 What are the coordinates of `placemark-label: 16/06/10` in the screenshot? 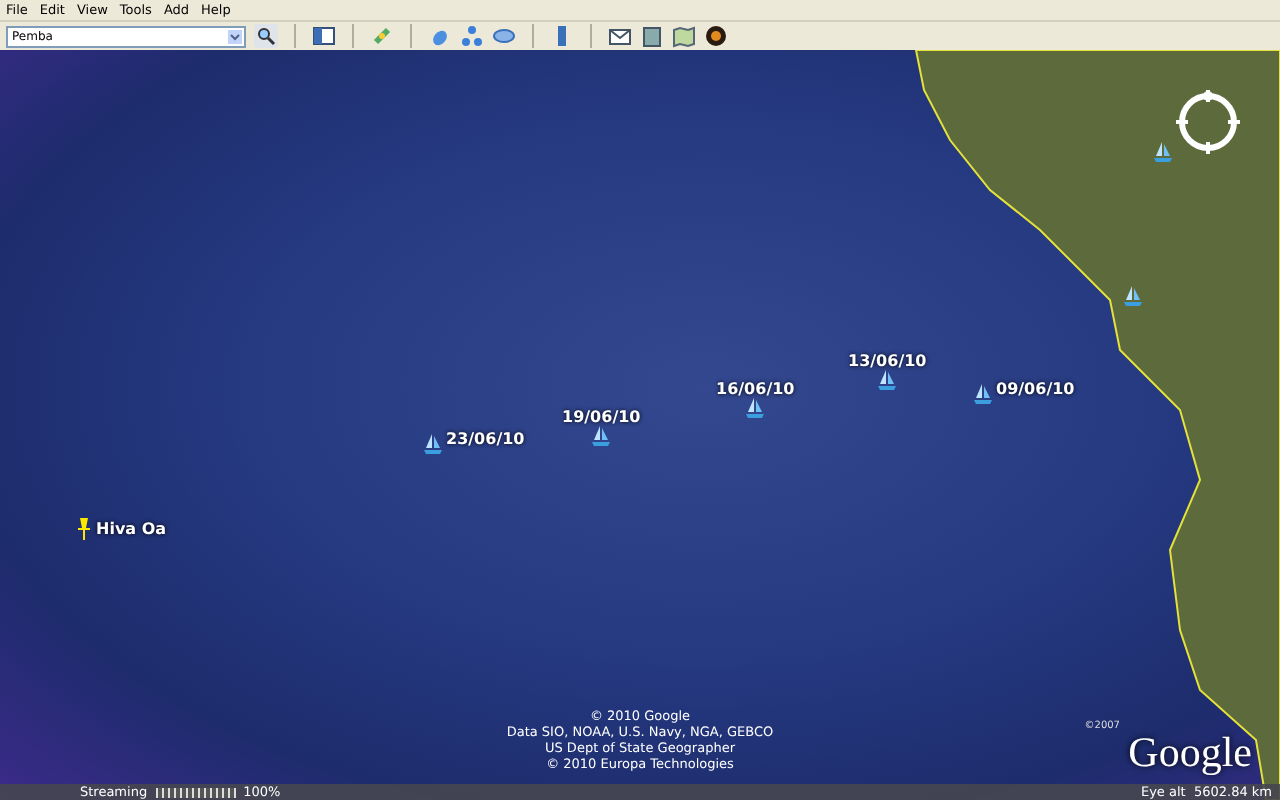 It's located at (755, 389).